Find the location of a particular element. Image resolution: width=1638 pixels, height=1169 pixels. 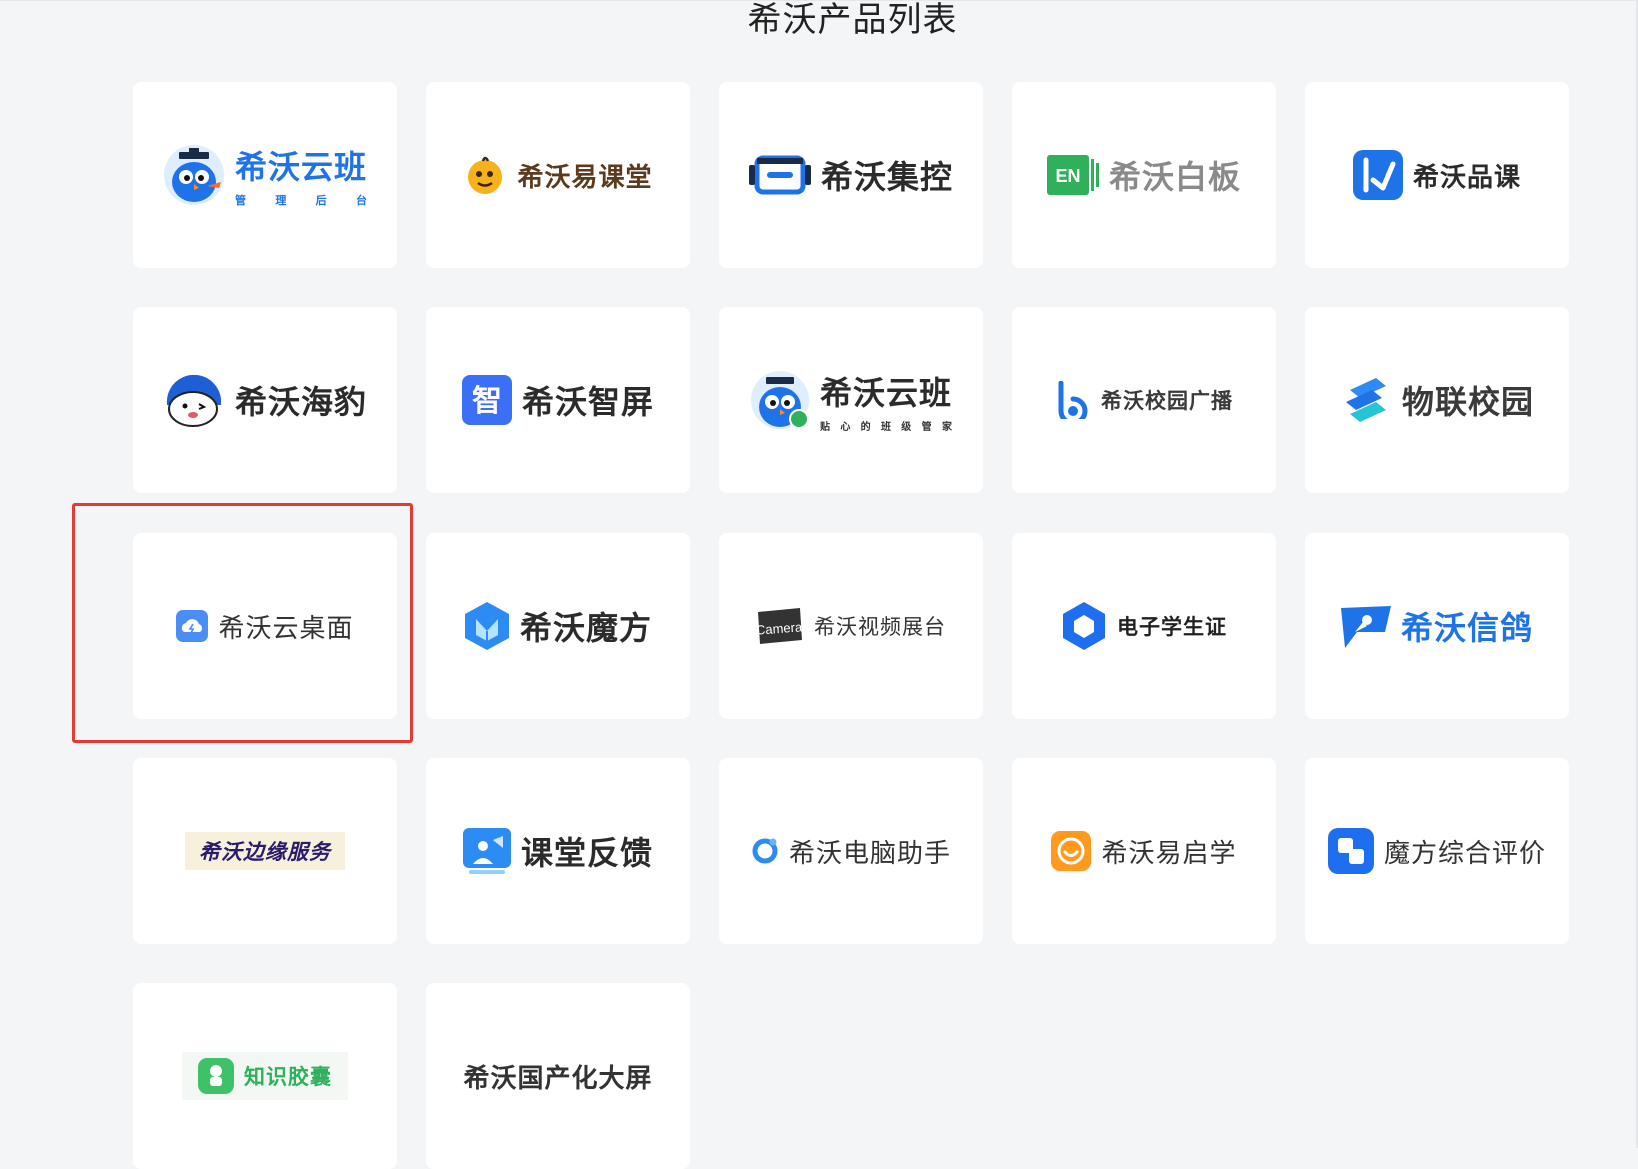

screen-control-icon is located at coordinates (779, 175).